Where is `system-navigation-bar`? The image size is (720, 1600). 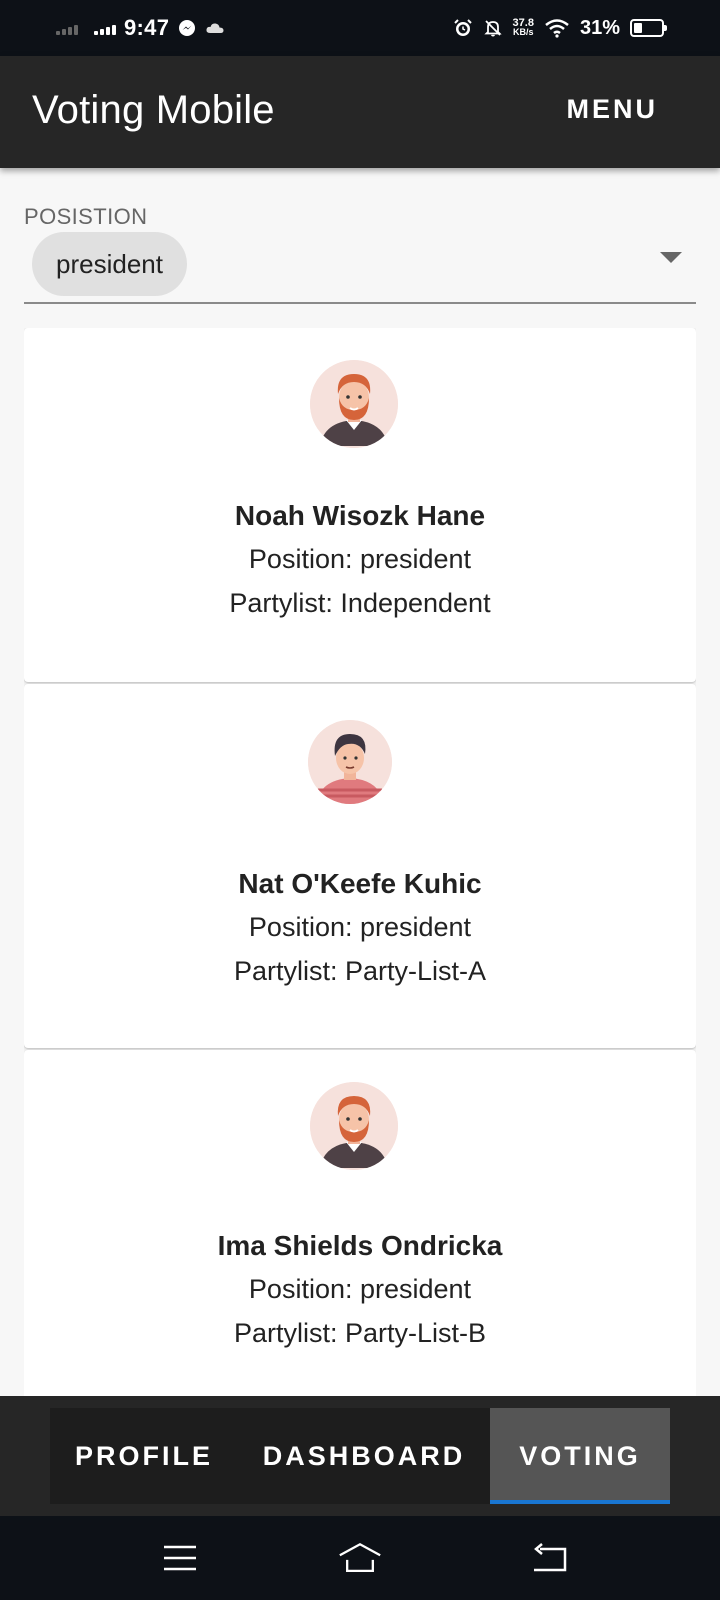
system-navigation-bar is located at coordinates (360, 1558).